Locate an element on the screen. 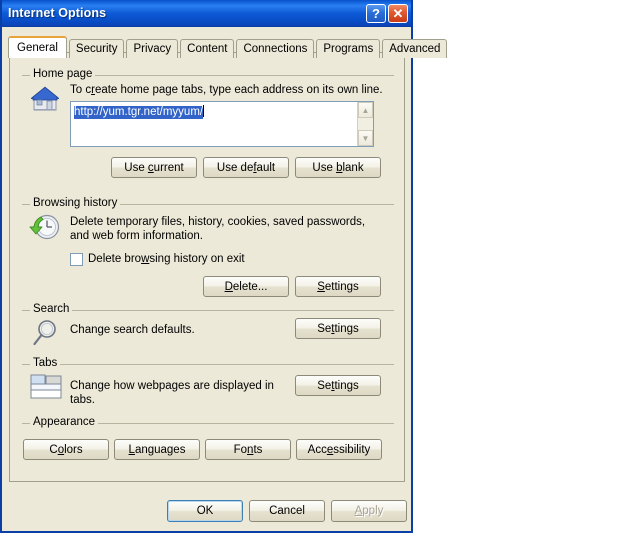 The image size is (640, 535). window-title: Internet Options is located at coordinates (57, 13).